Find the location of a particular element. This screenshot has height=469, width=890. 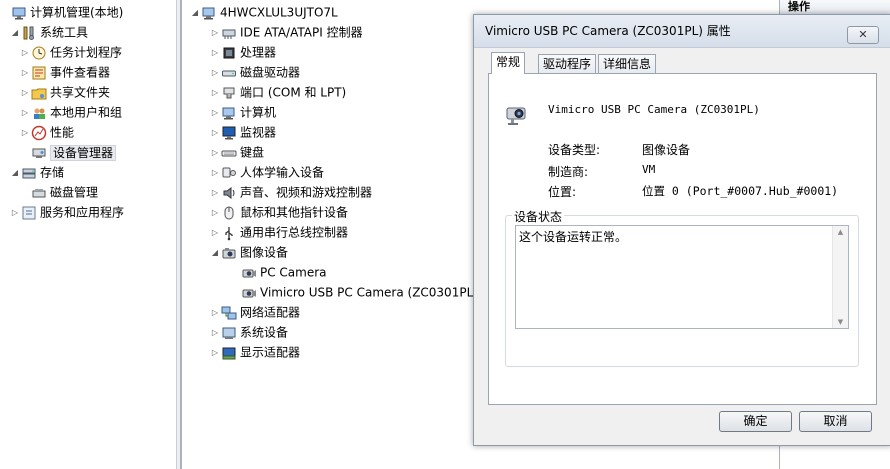

console-tree-item: ▷ 性能 is located at coordinates (47, 132).